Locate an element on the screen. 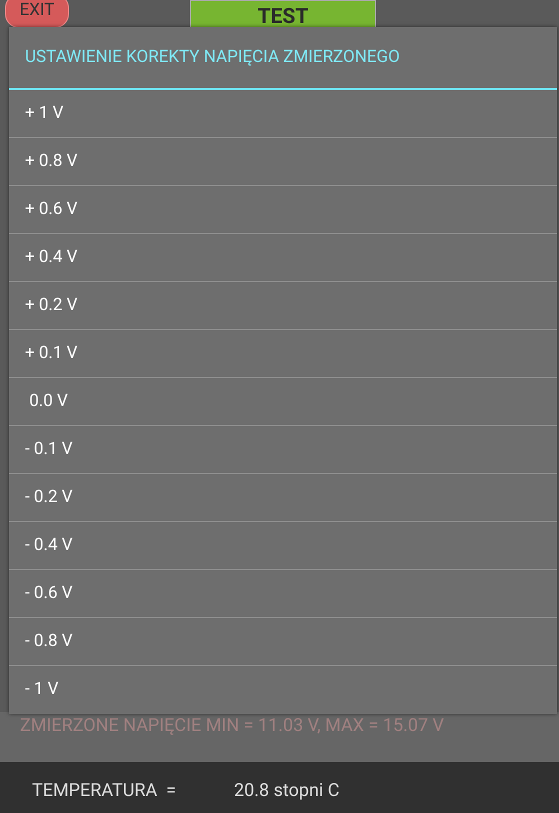  voltage-range-text: ZMIERZONE NAPIĘCIE MIN = 11.03 V, MAX = 15.07 V is located at coordinates (232, 726).